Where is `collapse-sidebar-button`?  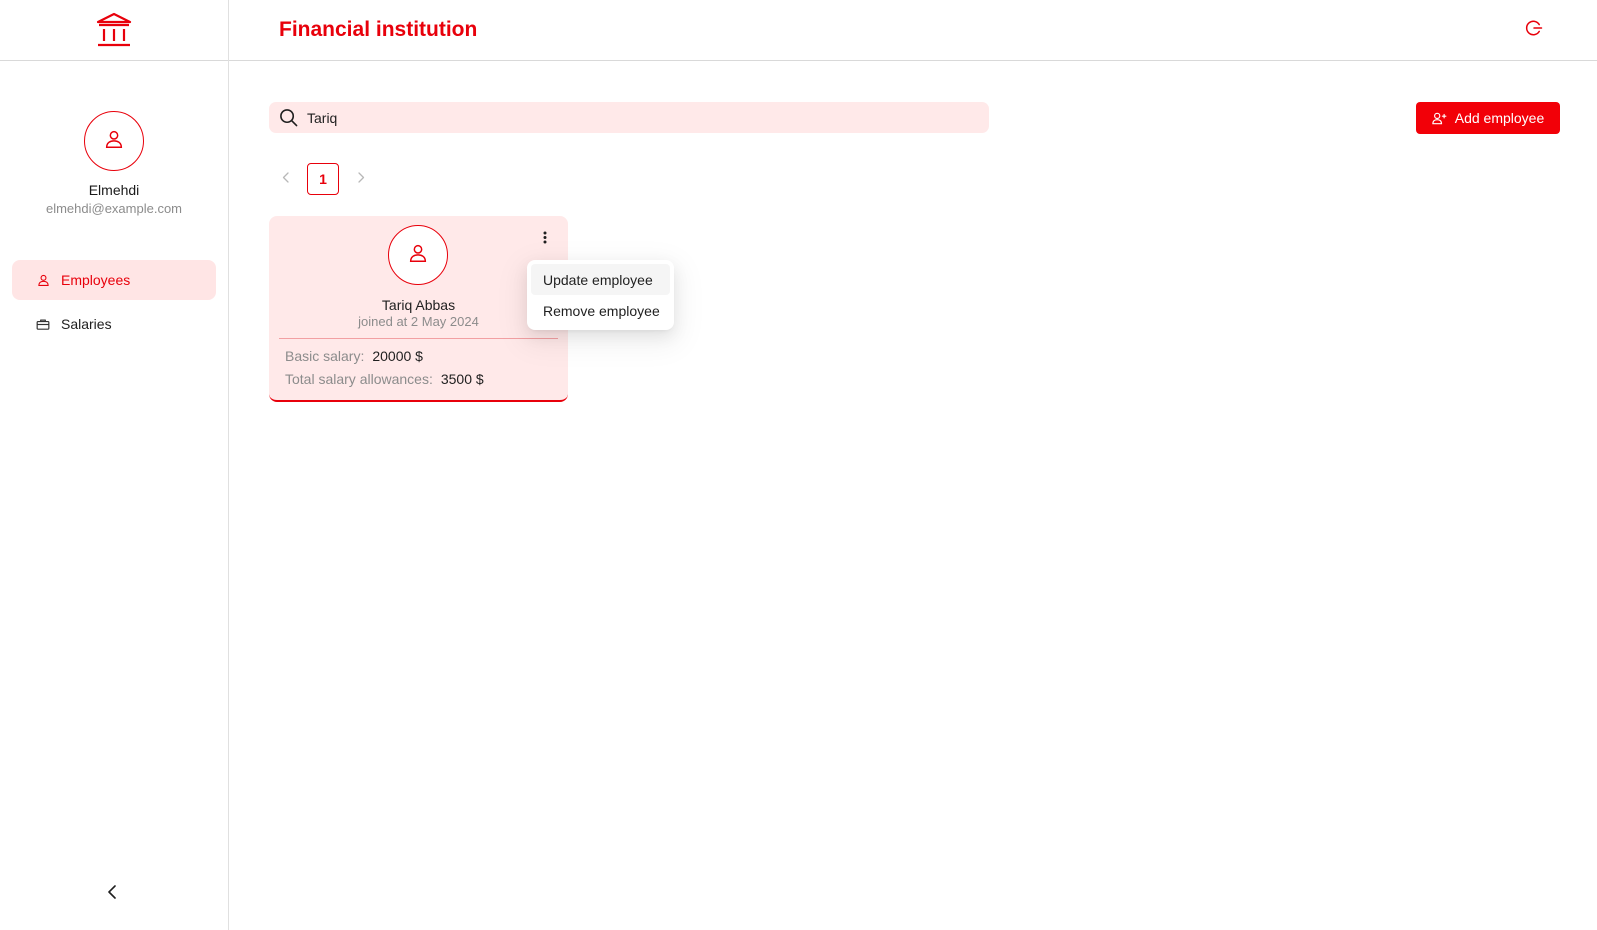
collapse-sidebar-button is located at coordinates (112, 894).